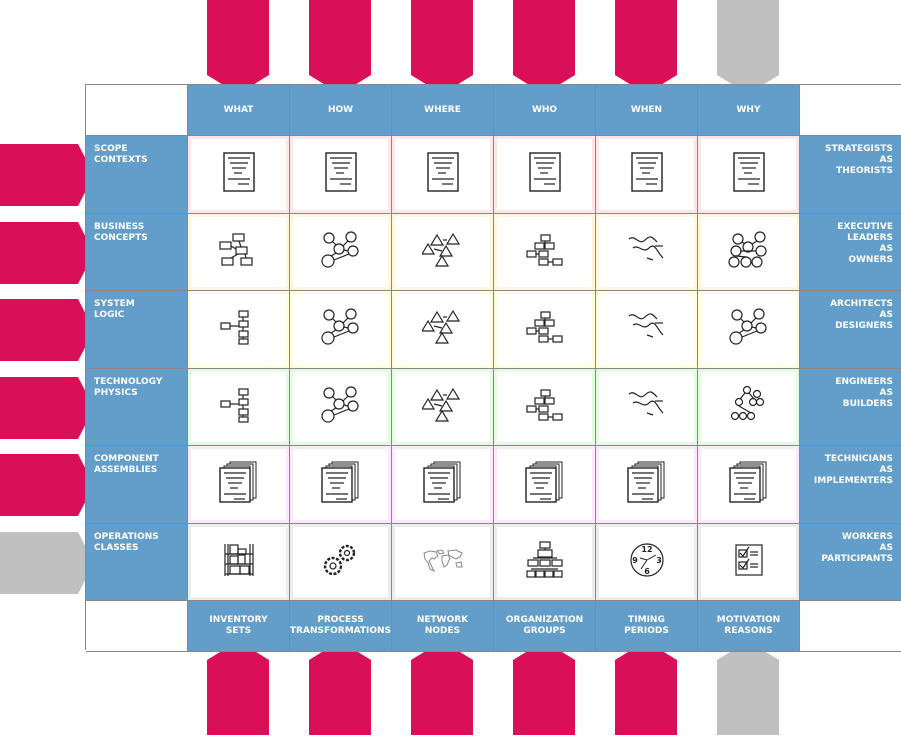 This screenshot has width=901, height=739. I want to click on checklist-icon, so click(749, 562).